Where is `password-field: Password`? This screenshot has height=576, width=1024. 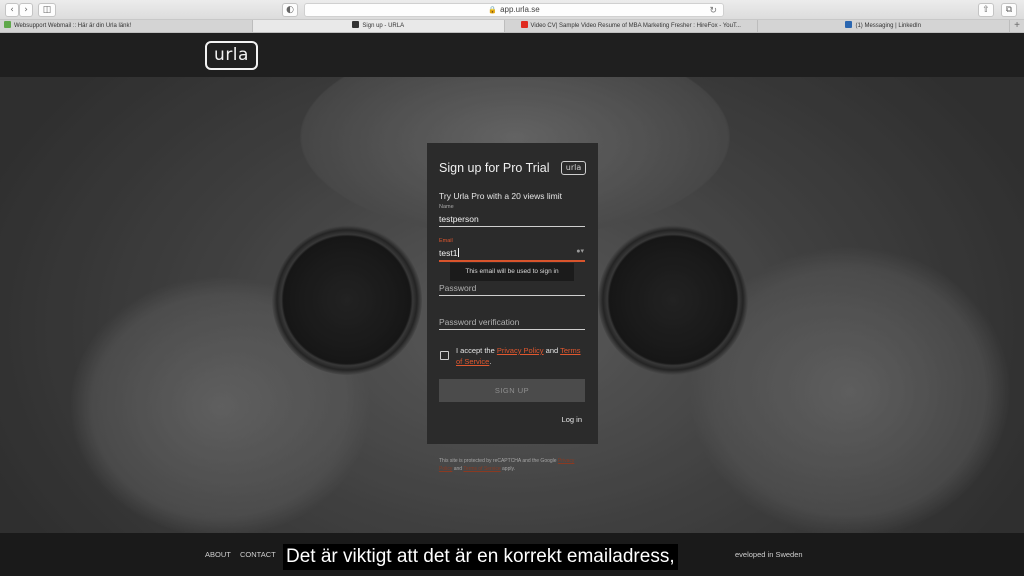
password-field: Password is located at coordinates (512, 288).